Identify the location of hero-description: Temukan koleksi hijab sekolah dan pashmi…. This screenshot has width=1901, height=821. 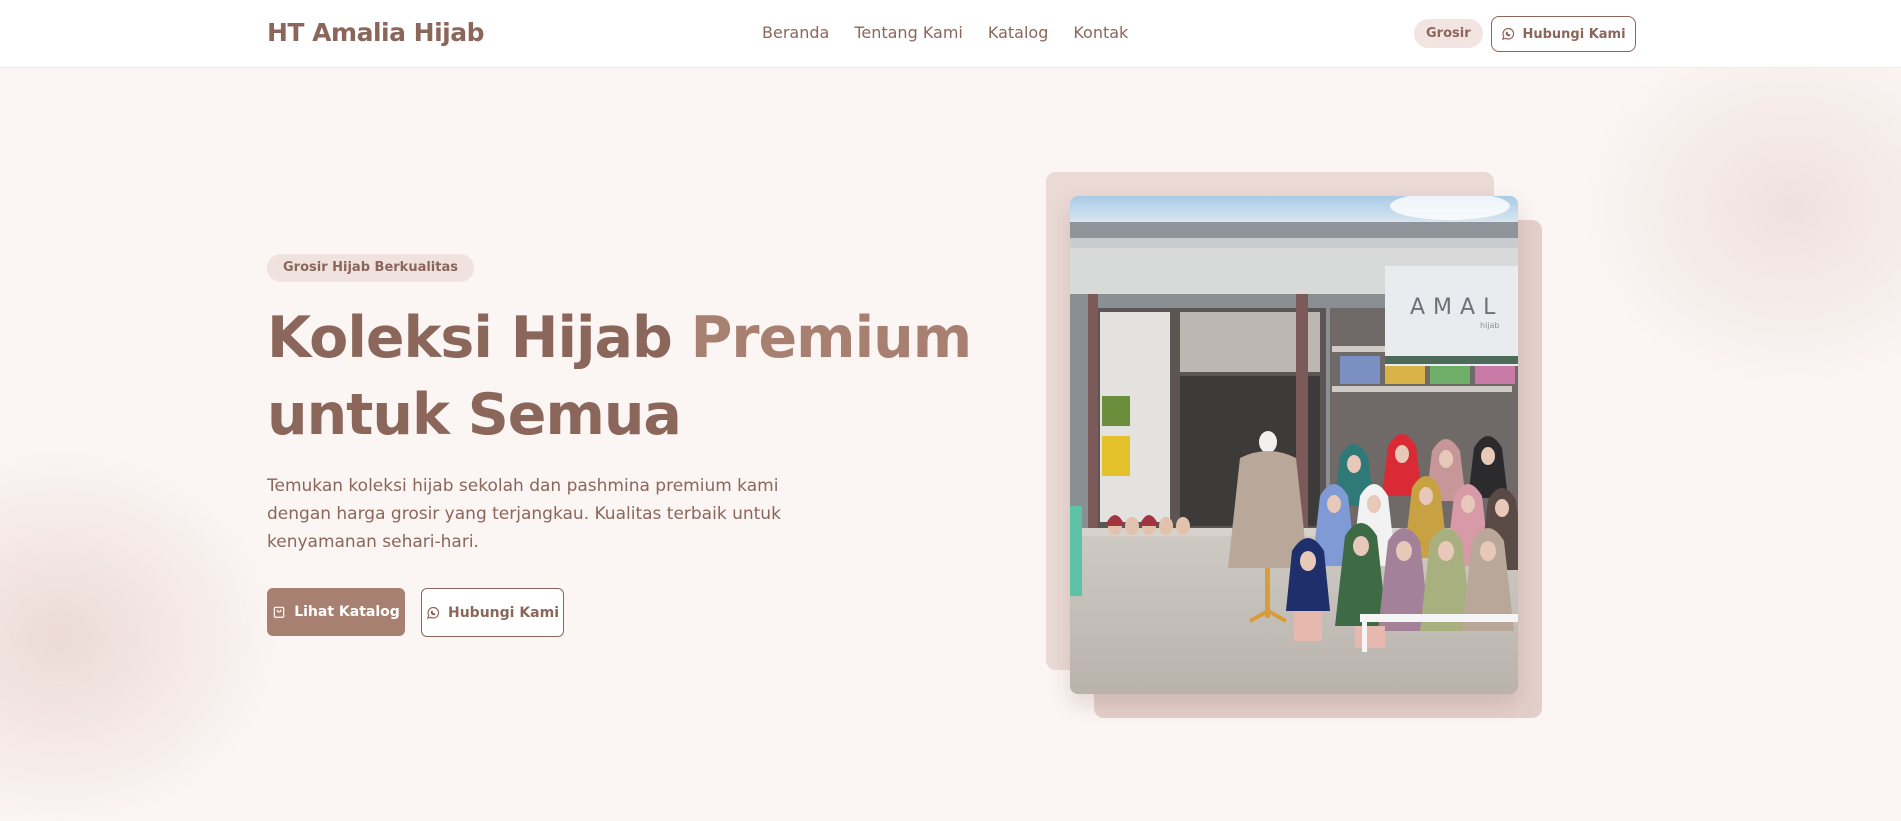
(524, 514).